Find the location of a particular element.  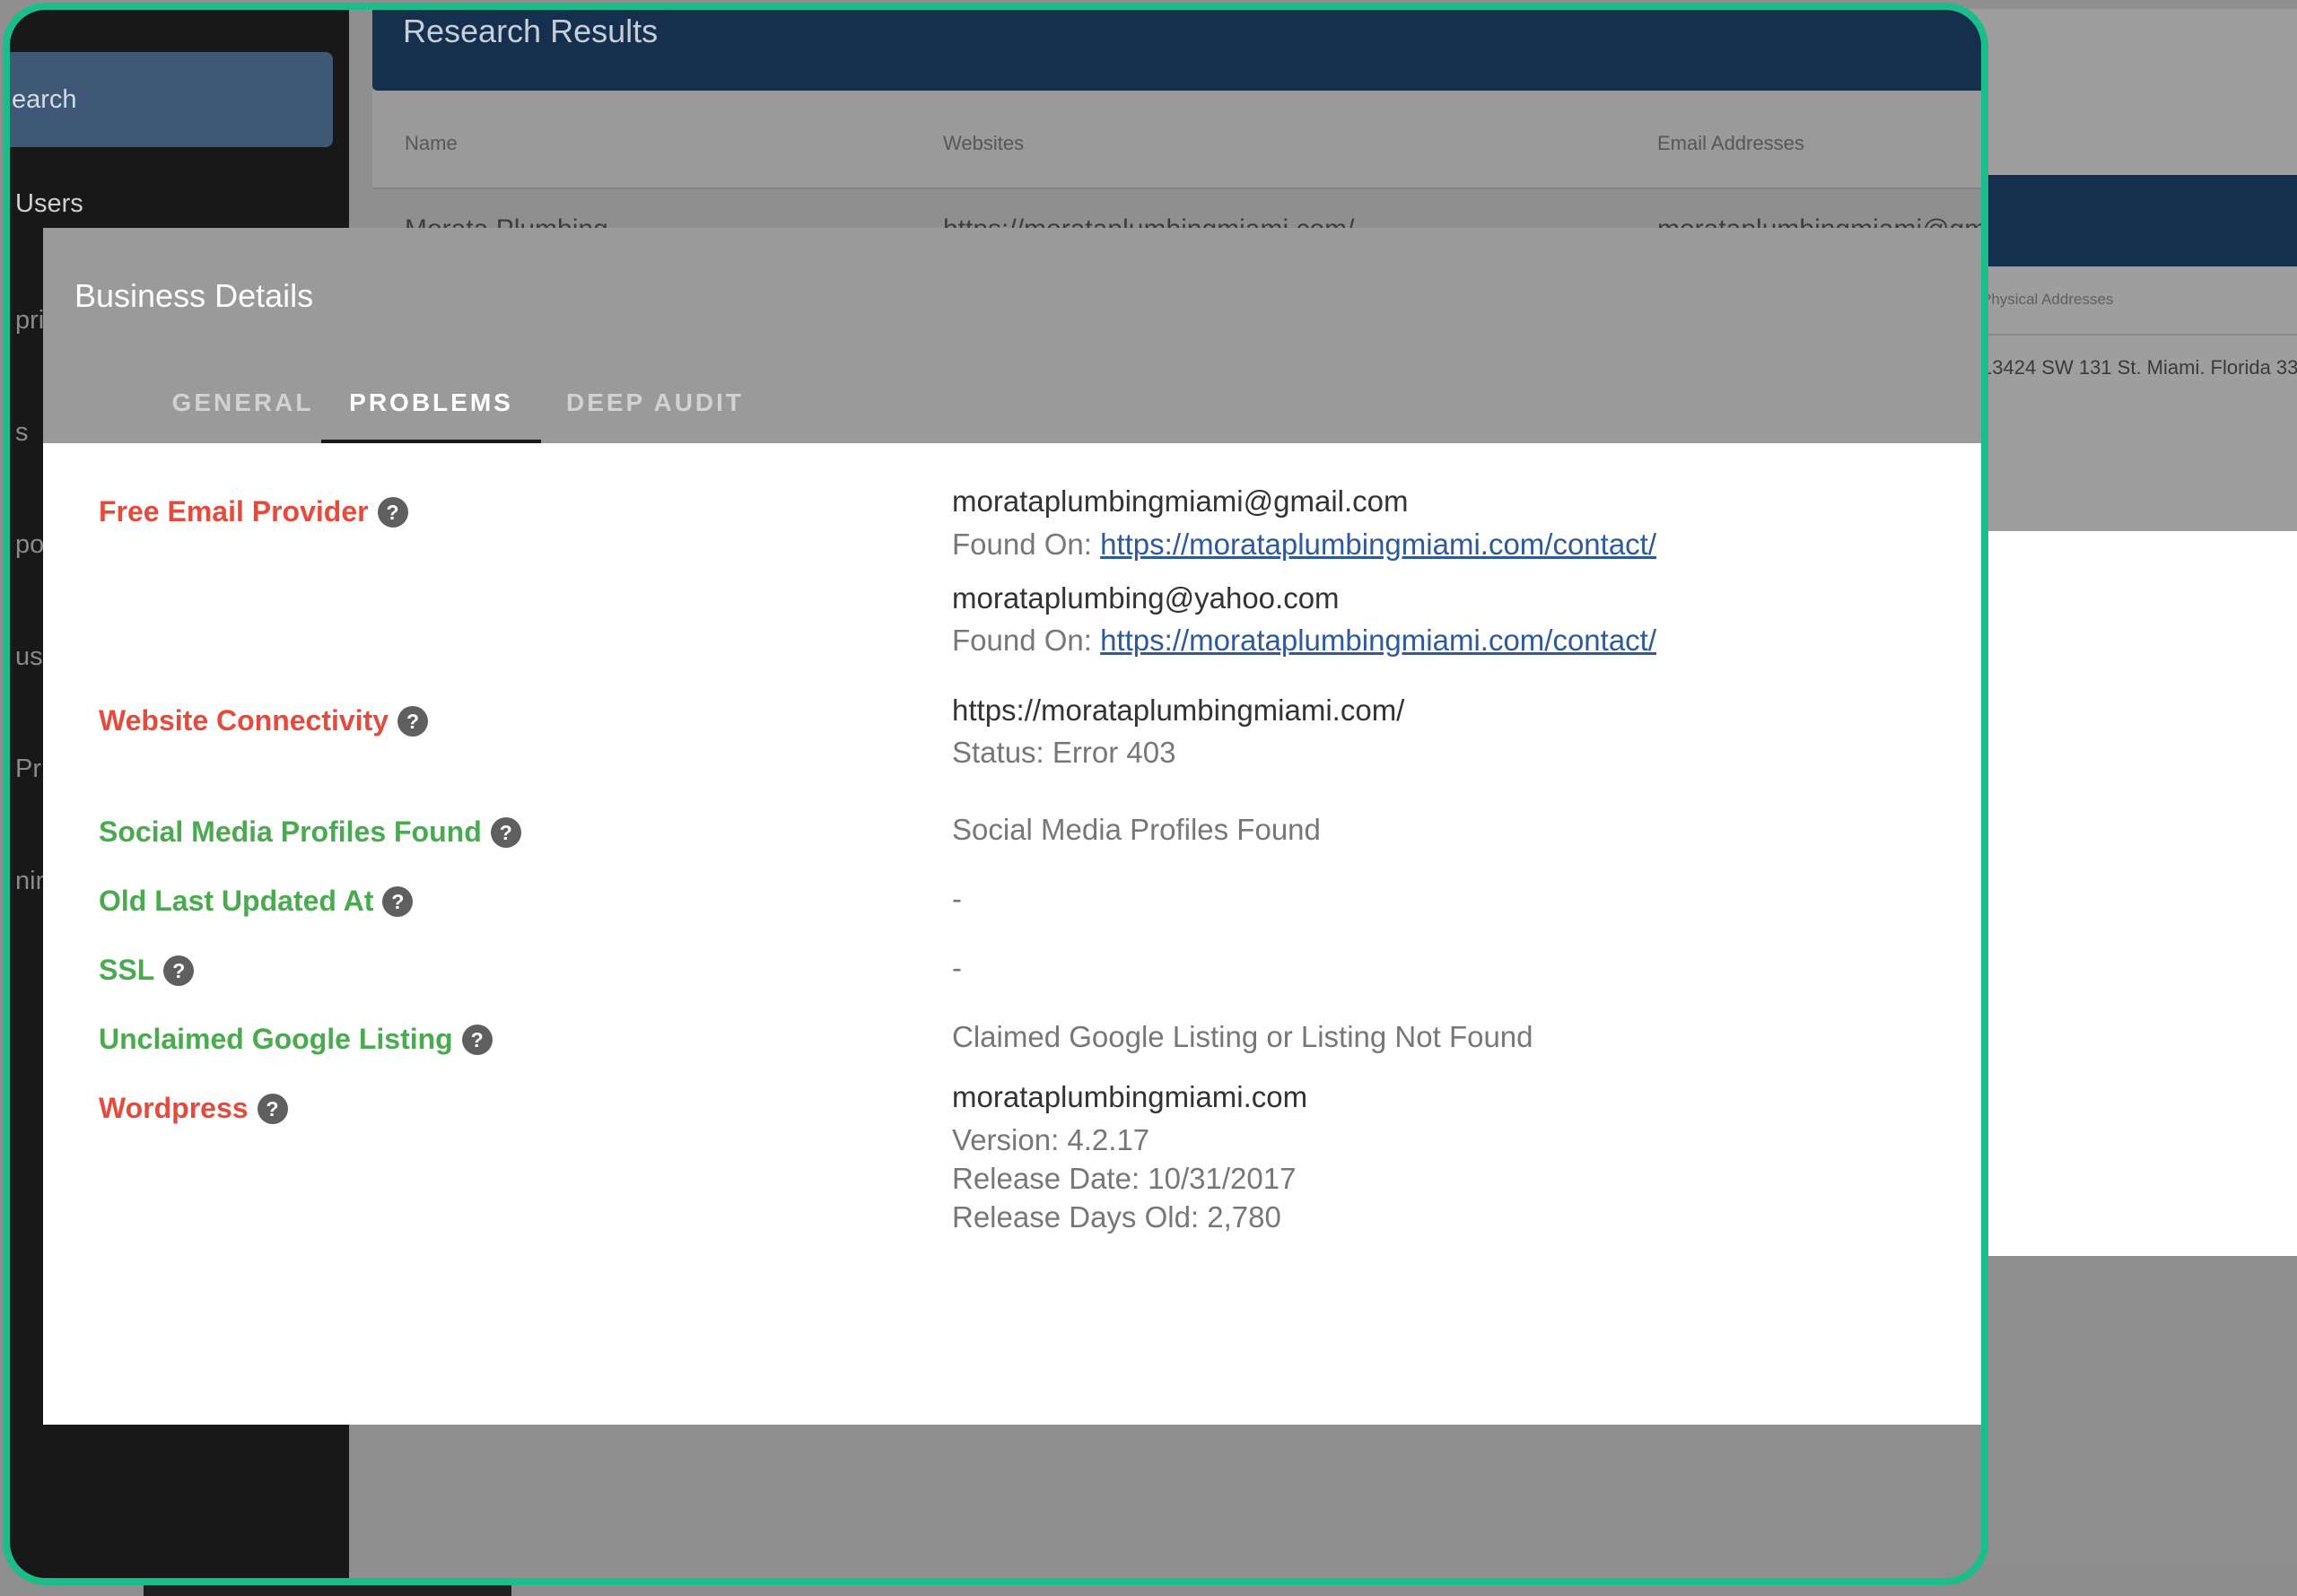

problem-label: Website Connectivity is located at coordinates (244, 720).